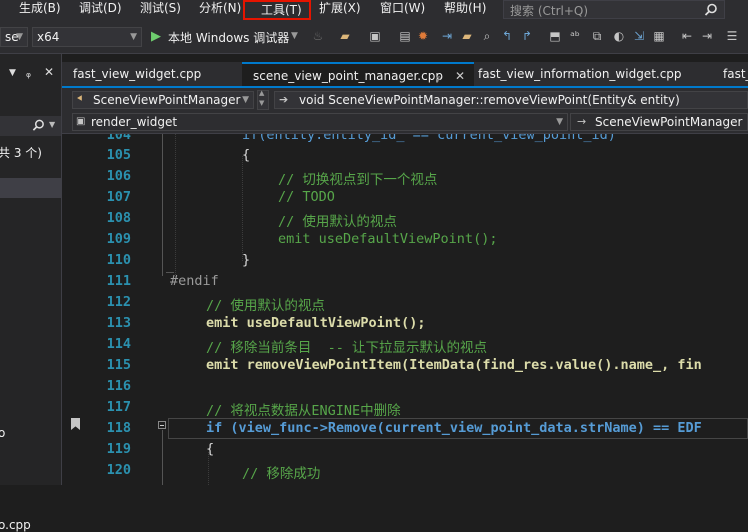 This screenshot has height=532, width=748. What do you see at coordinates (118, 218) in the screenshot?
I see `line-number: 108` at bounding box center [118, 218].